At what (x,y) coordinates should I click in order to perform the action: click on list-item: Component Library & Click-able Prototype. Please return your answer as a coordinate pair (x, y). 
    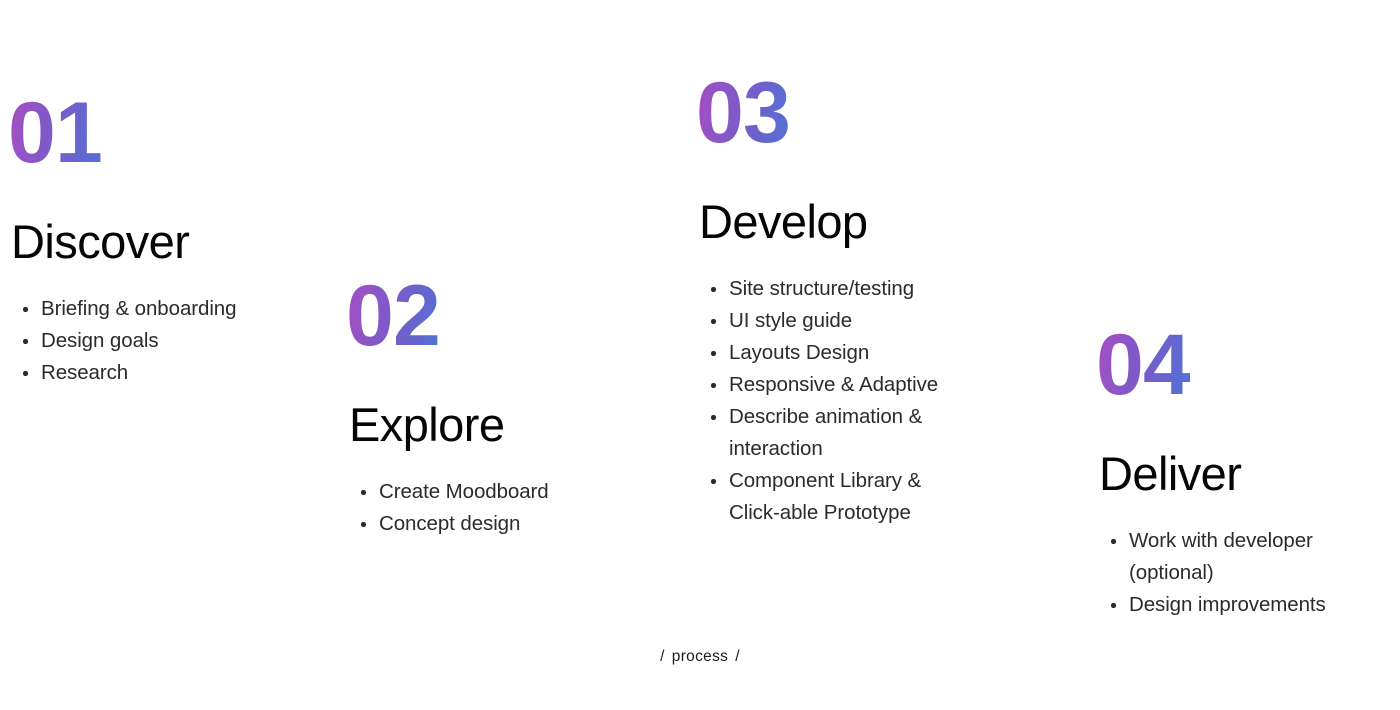
    Looking at the image, I should click on (833, 497).